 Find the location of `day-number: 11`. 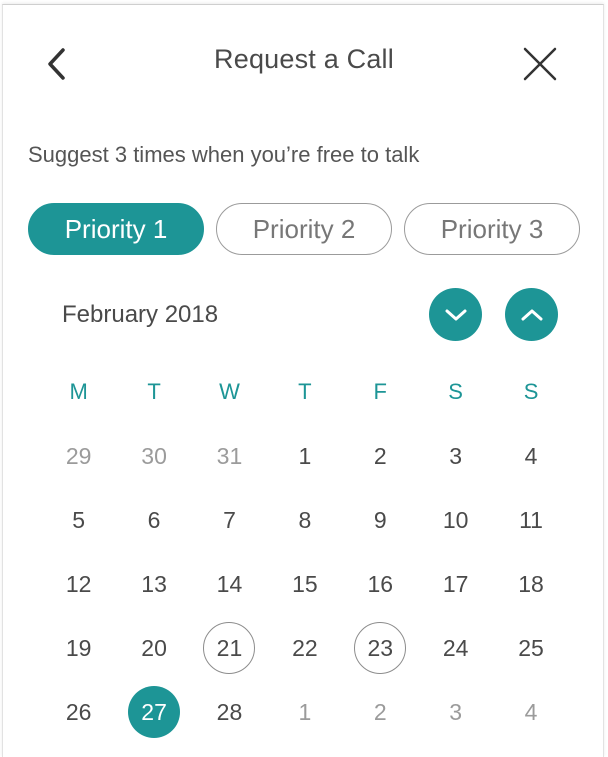

day-number: 11 is located at coordinates (531, 519).